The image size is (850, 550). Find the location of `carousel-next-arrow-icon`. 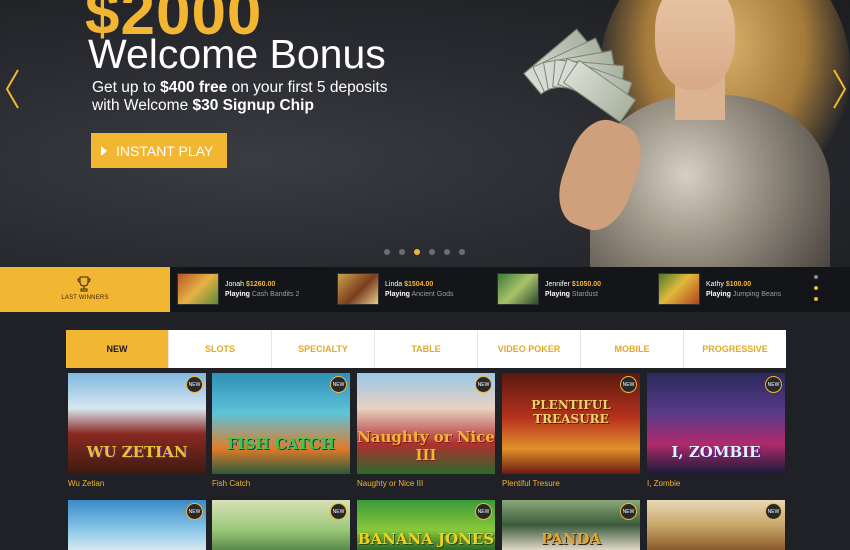

carousel-next-arrow-icon is located at coordinates (839, 89).